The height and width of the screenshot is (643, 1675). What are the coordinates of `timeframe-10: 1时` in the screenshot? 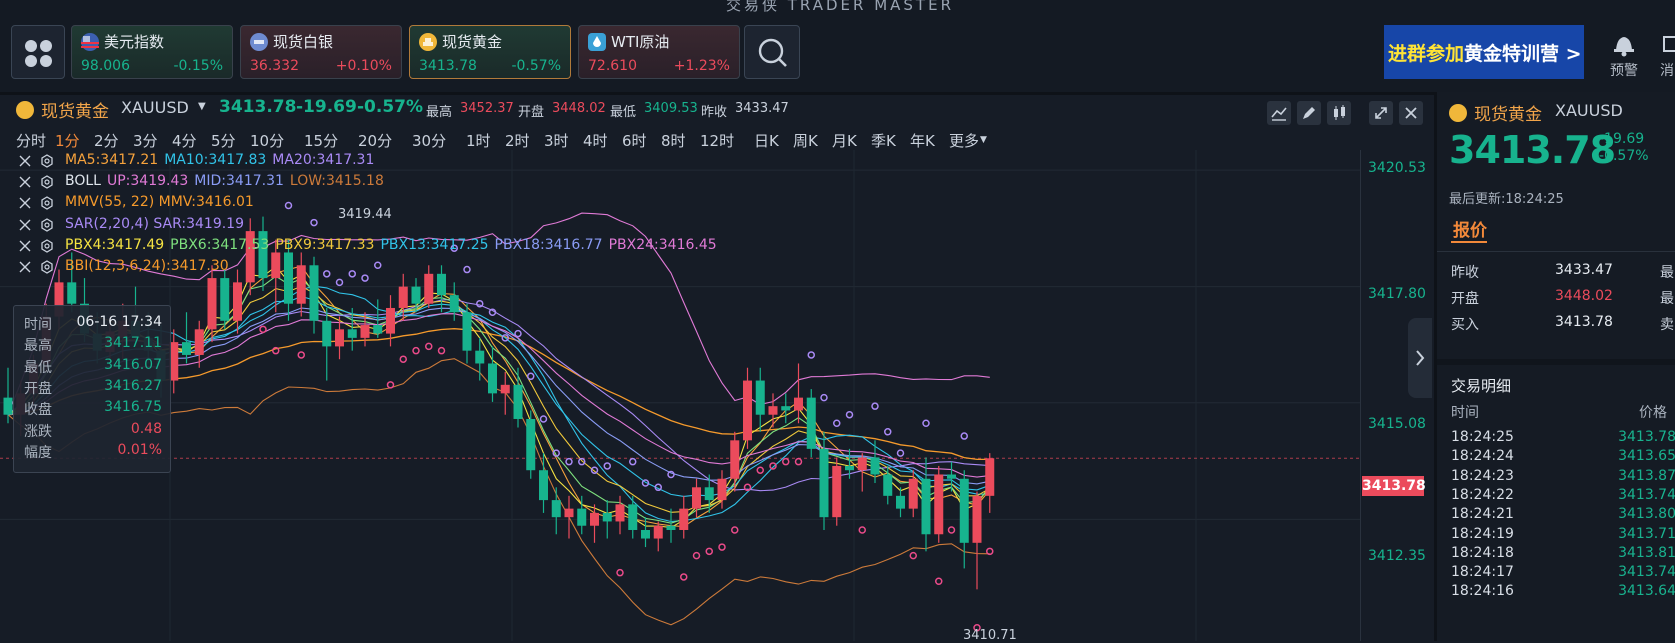 It's located at (478, 140).